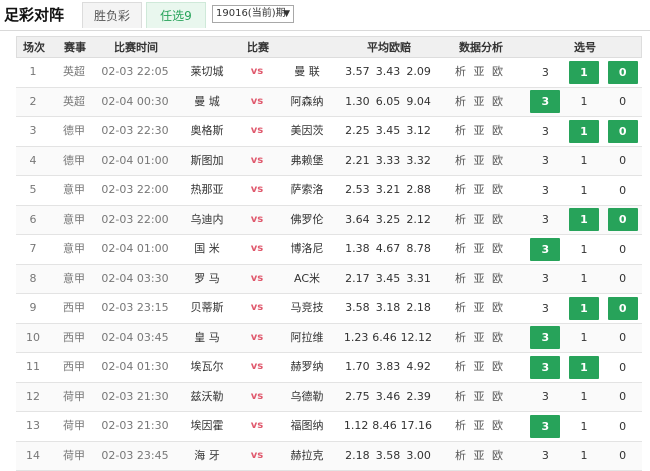  What do you see at coordinates (112, 15) in the screenshot?
I see `tab-shengfucai: 胜负彩` at bounding box center [112, 15].